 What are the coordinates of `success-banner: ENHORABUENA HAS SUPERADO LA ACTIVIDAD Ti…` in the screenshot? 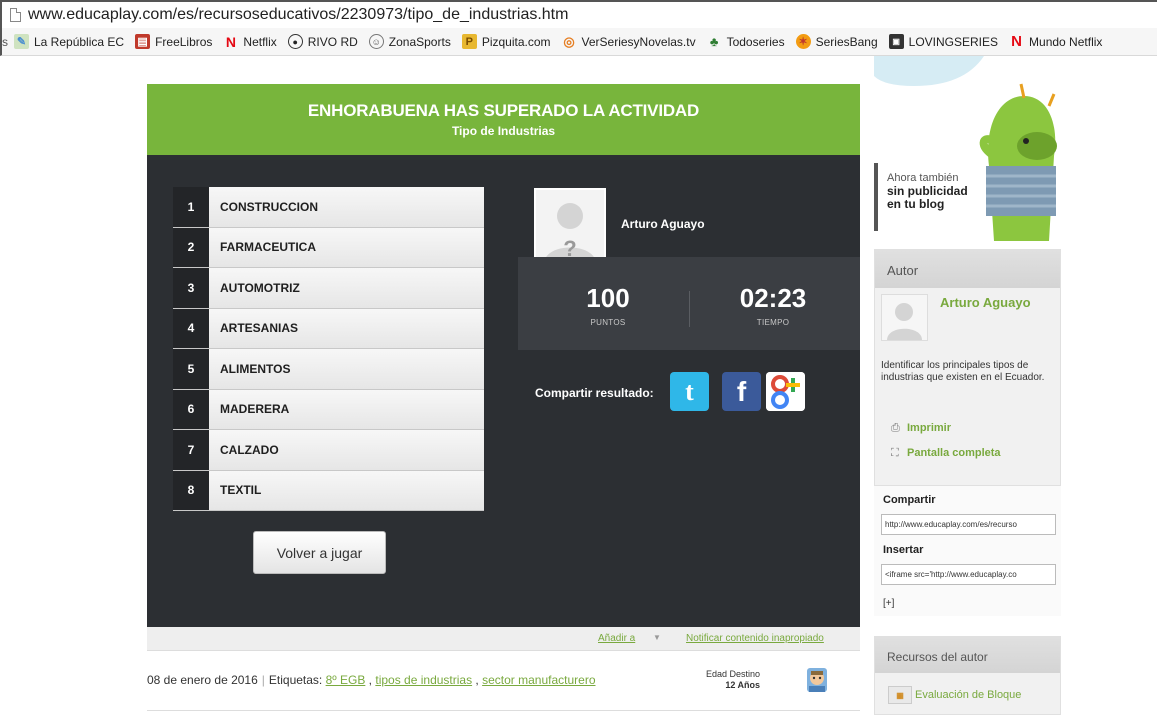 It's located at (503, 119).